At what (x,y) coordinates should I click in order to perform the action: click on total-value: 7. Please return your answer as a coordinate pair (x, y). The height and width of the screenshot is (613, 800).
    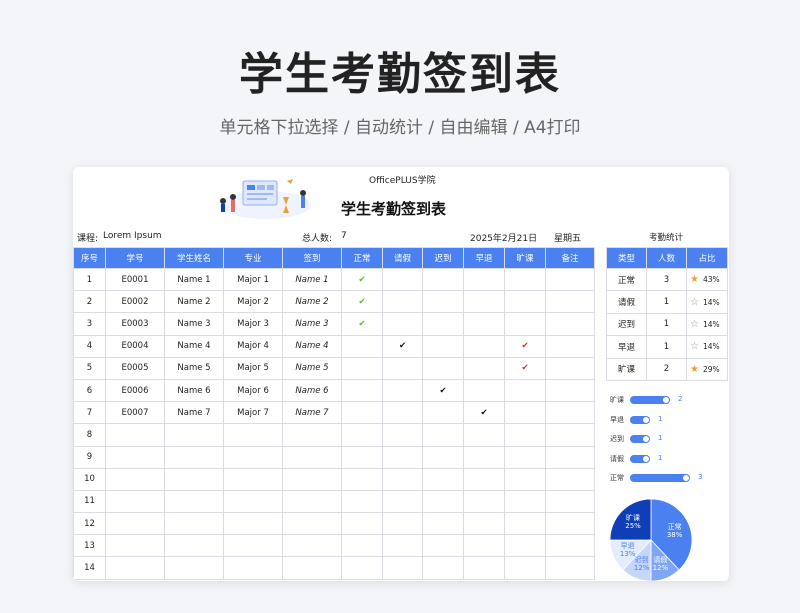
    Looking at the image, I should click on (344, 236).